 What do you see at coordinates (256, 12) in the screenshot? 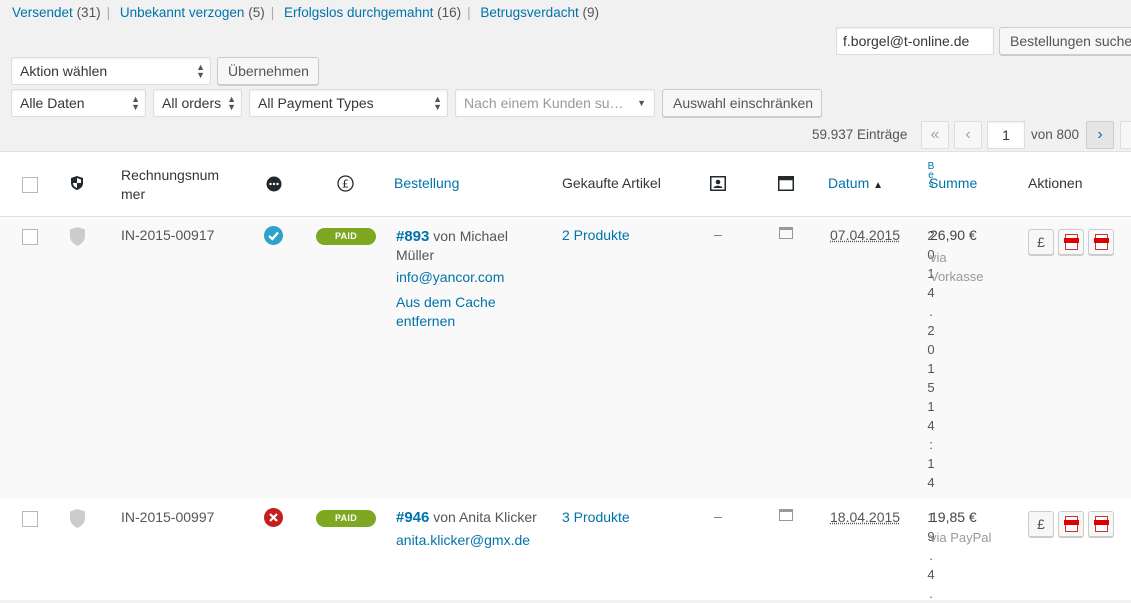
I see `status-count: (5)` at bounding box center [256, 12].